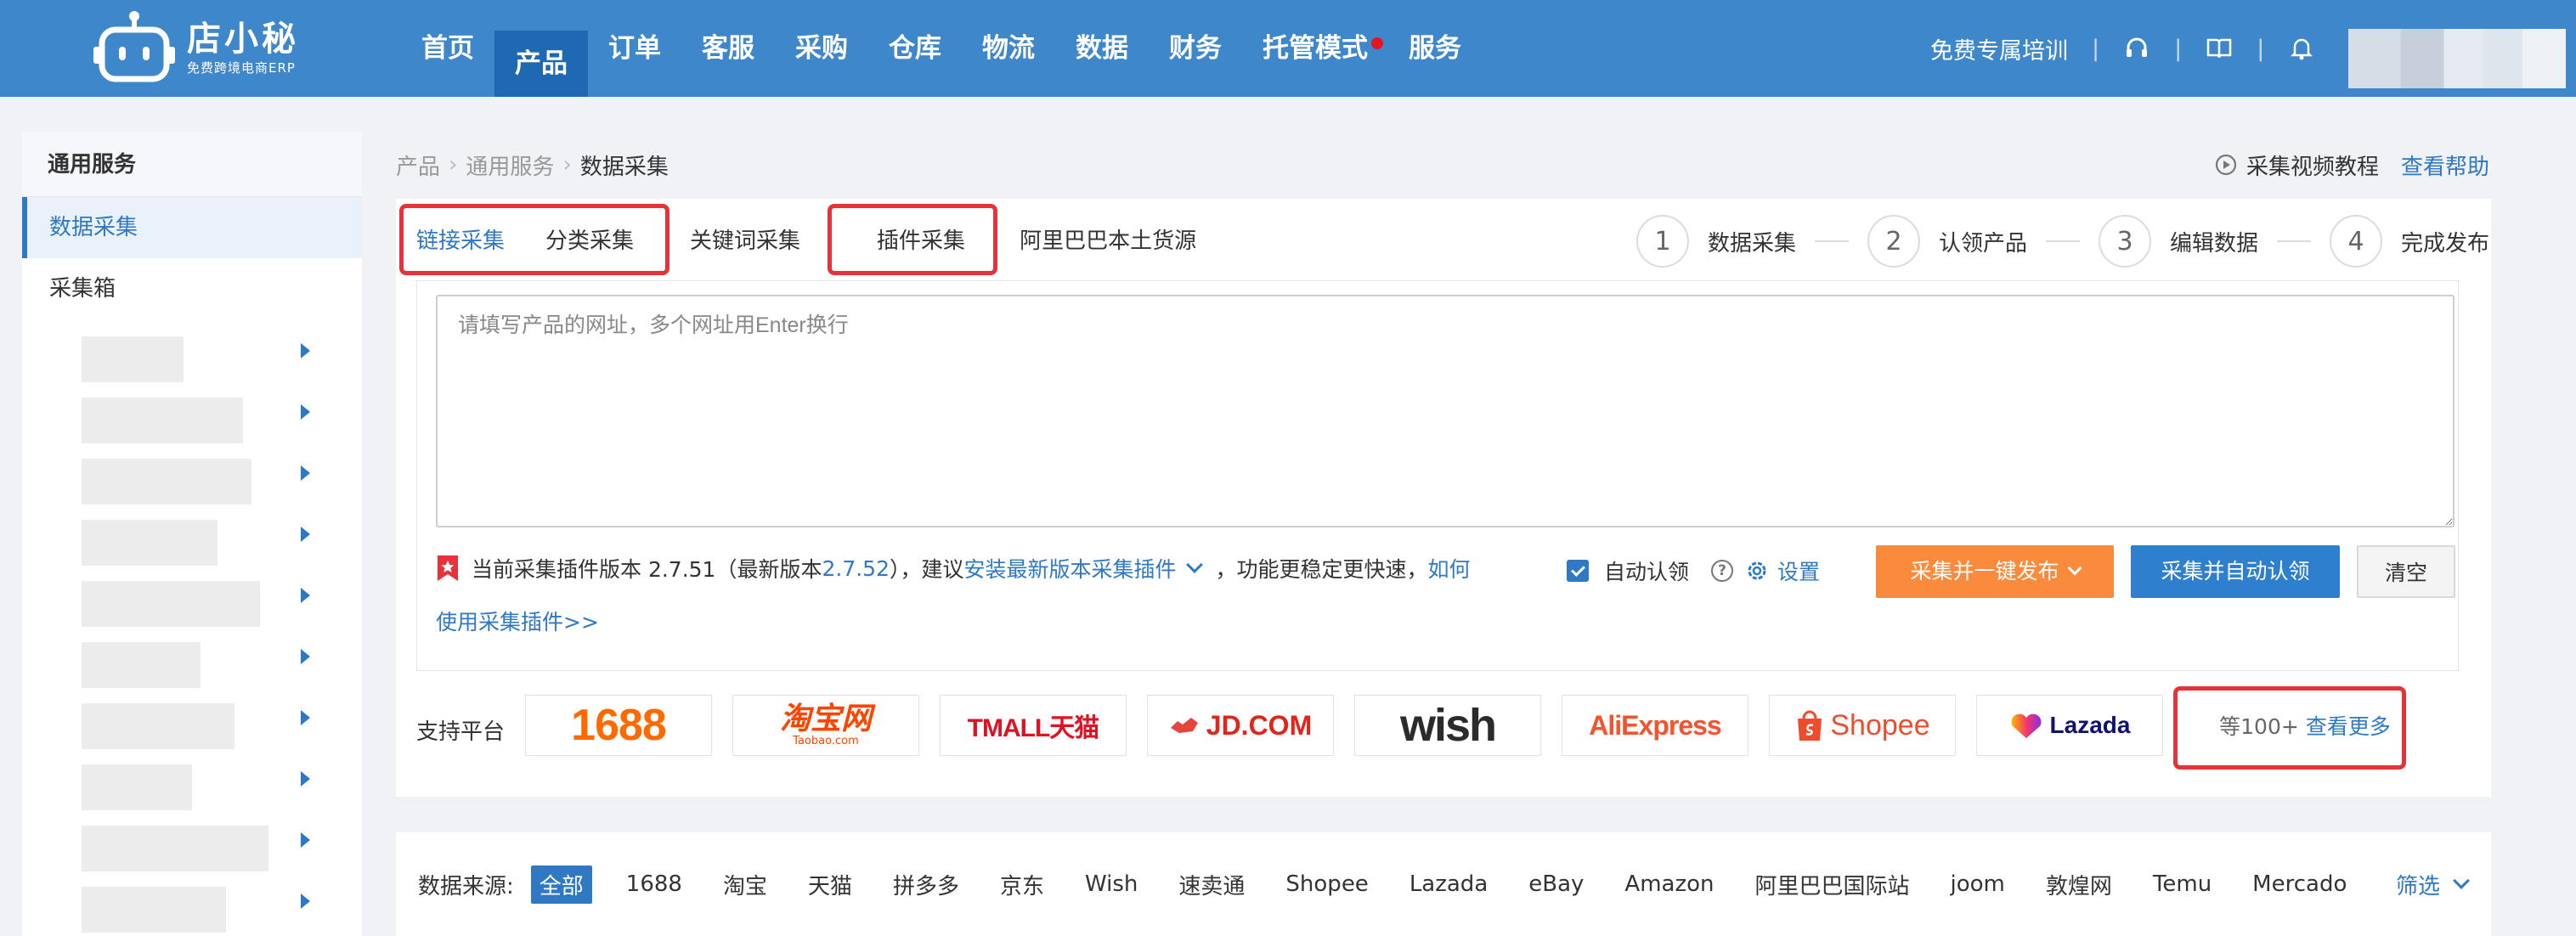 This screenshot has height=936, width=2576. I want to click on platform-aliexpress-logo: AliExpress, so click(1655, 725).